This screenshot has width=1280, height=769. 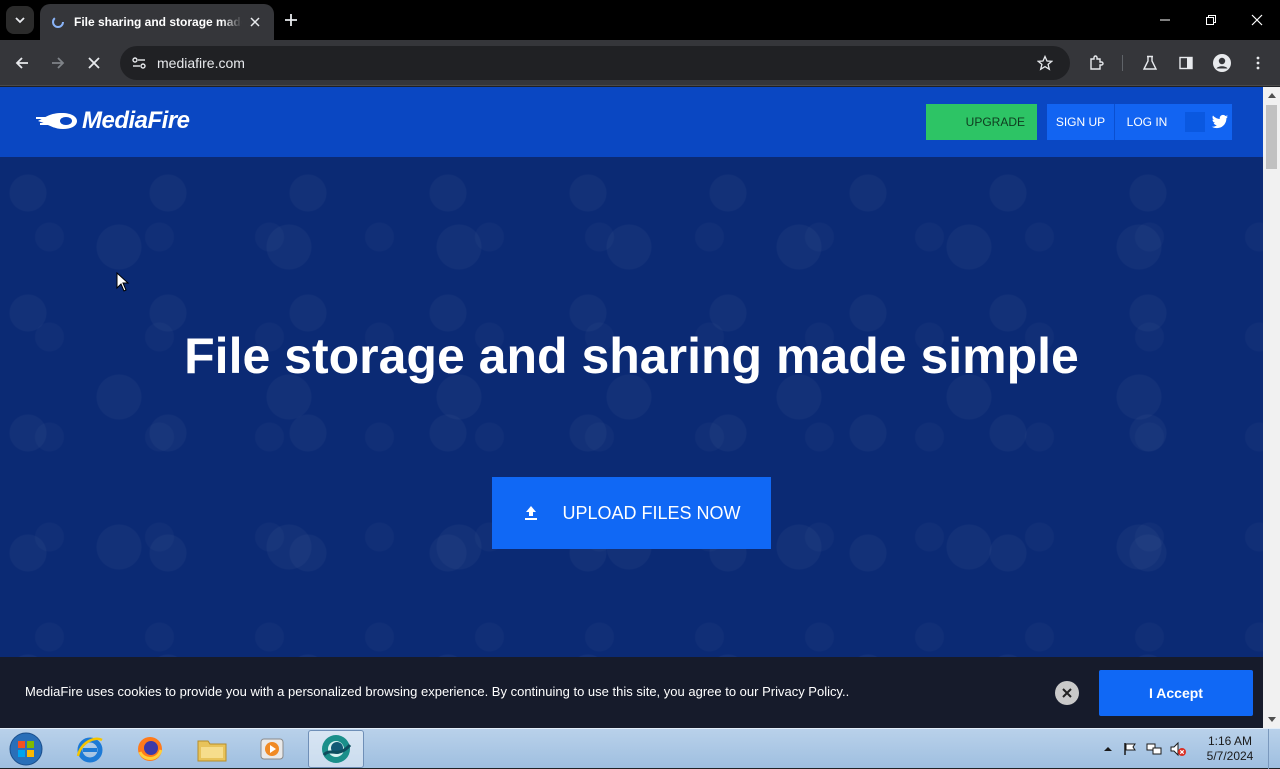 I want to click on tab-search-button, so click(x=20, y=20).